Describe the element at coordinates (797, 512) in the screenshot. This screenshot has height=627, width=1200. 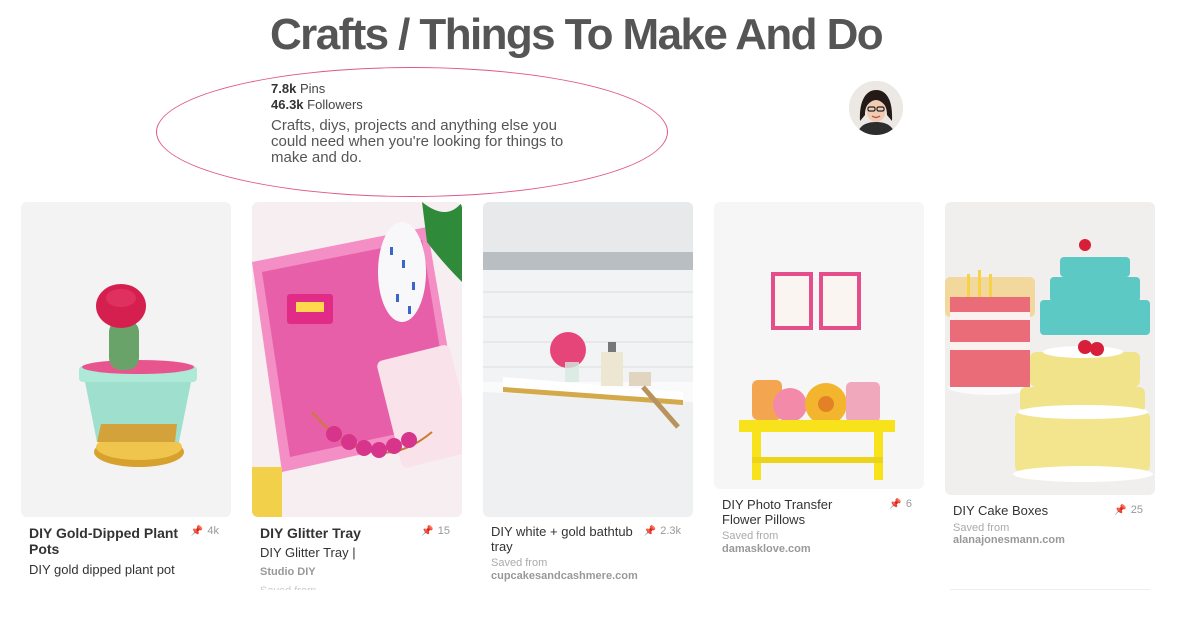
I see `pin-title: DIY Photo Transfer Flower Pillows` at that location.